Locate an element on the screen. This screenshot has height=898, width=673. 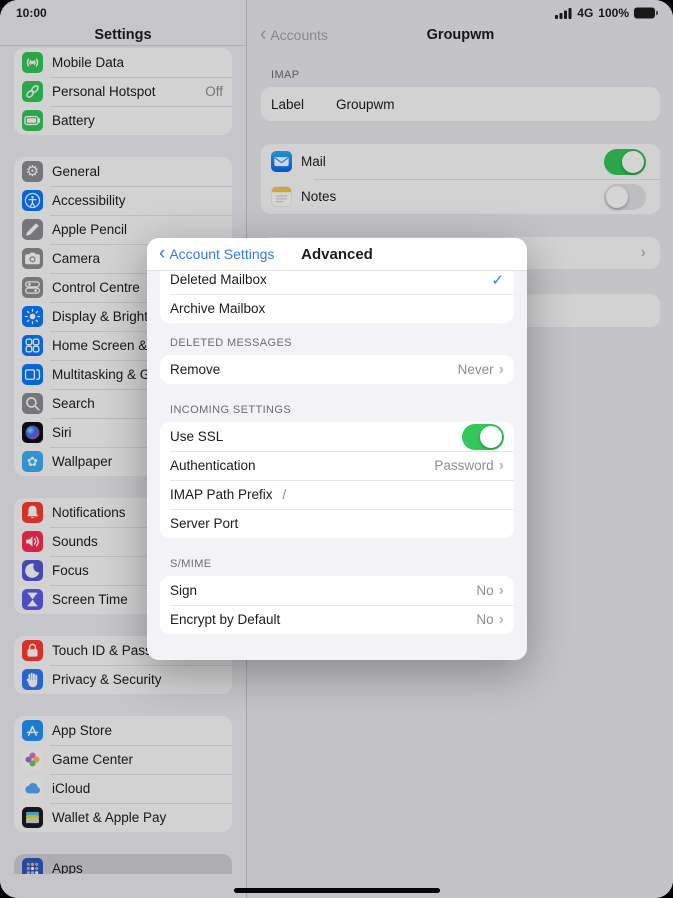
row-label: Encrypt by Default is located at coordinates (225, 619).